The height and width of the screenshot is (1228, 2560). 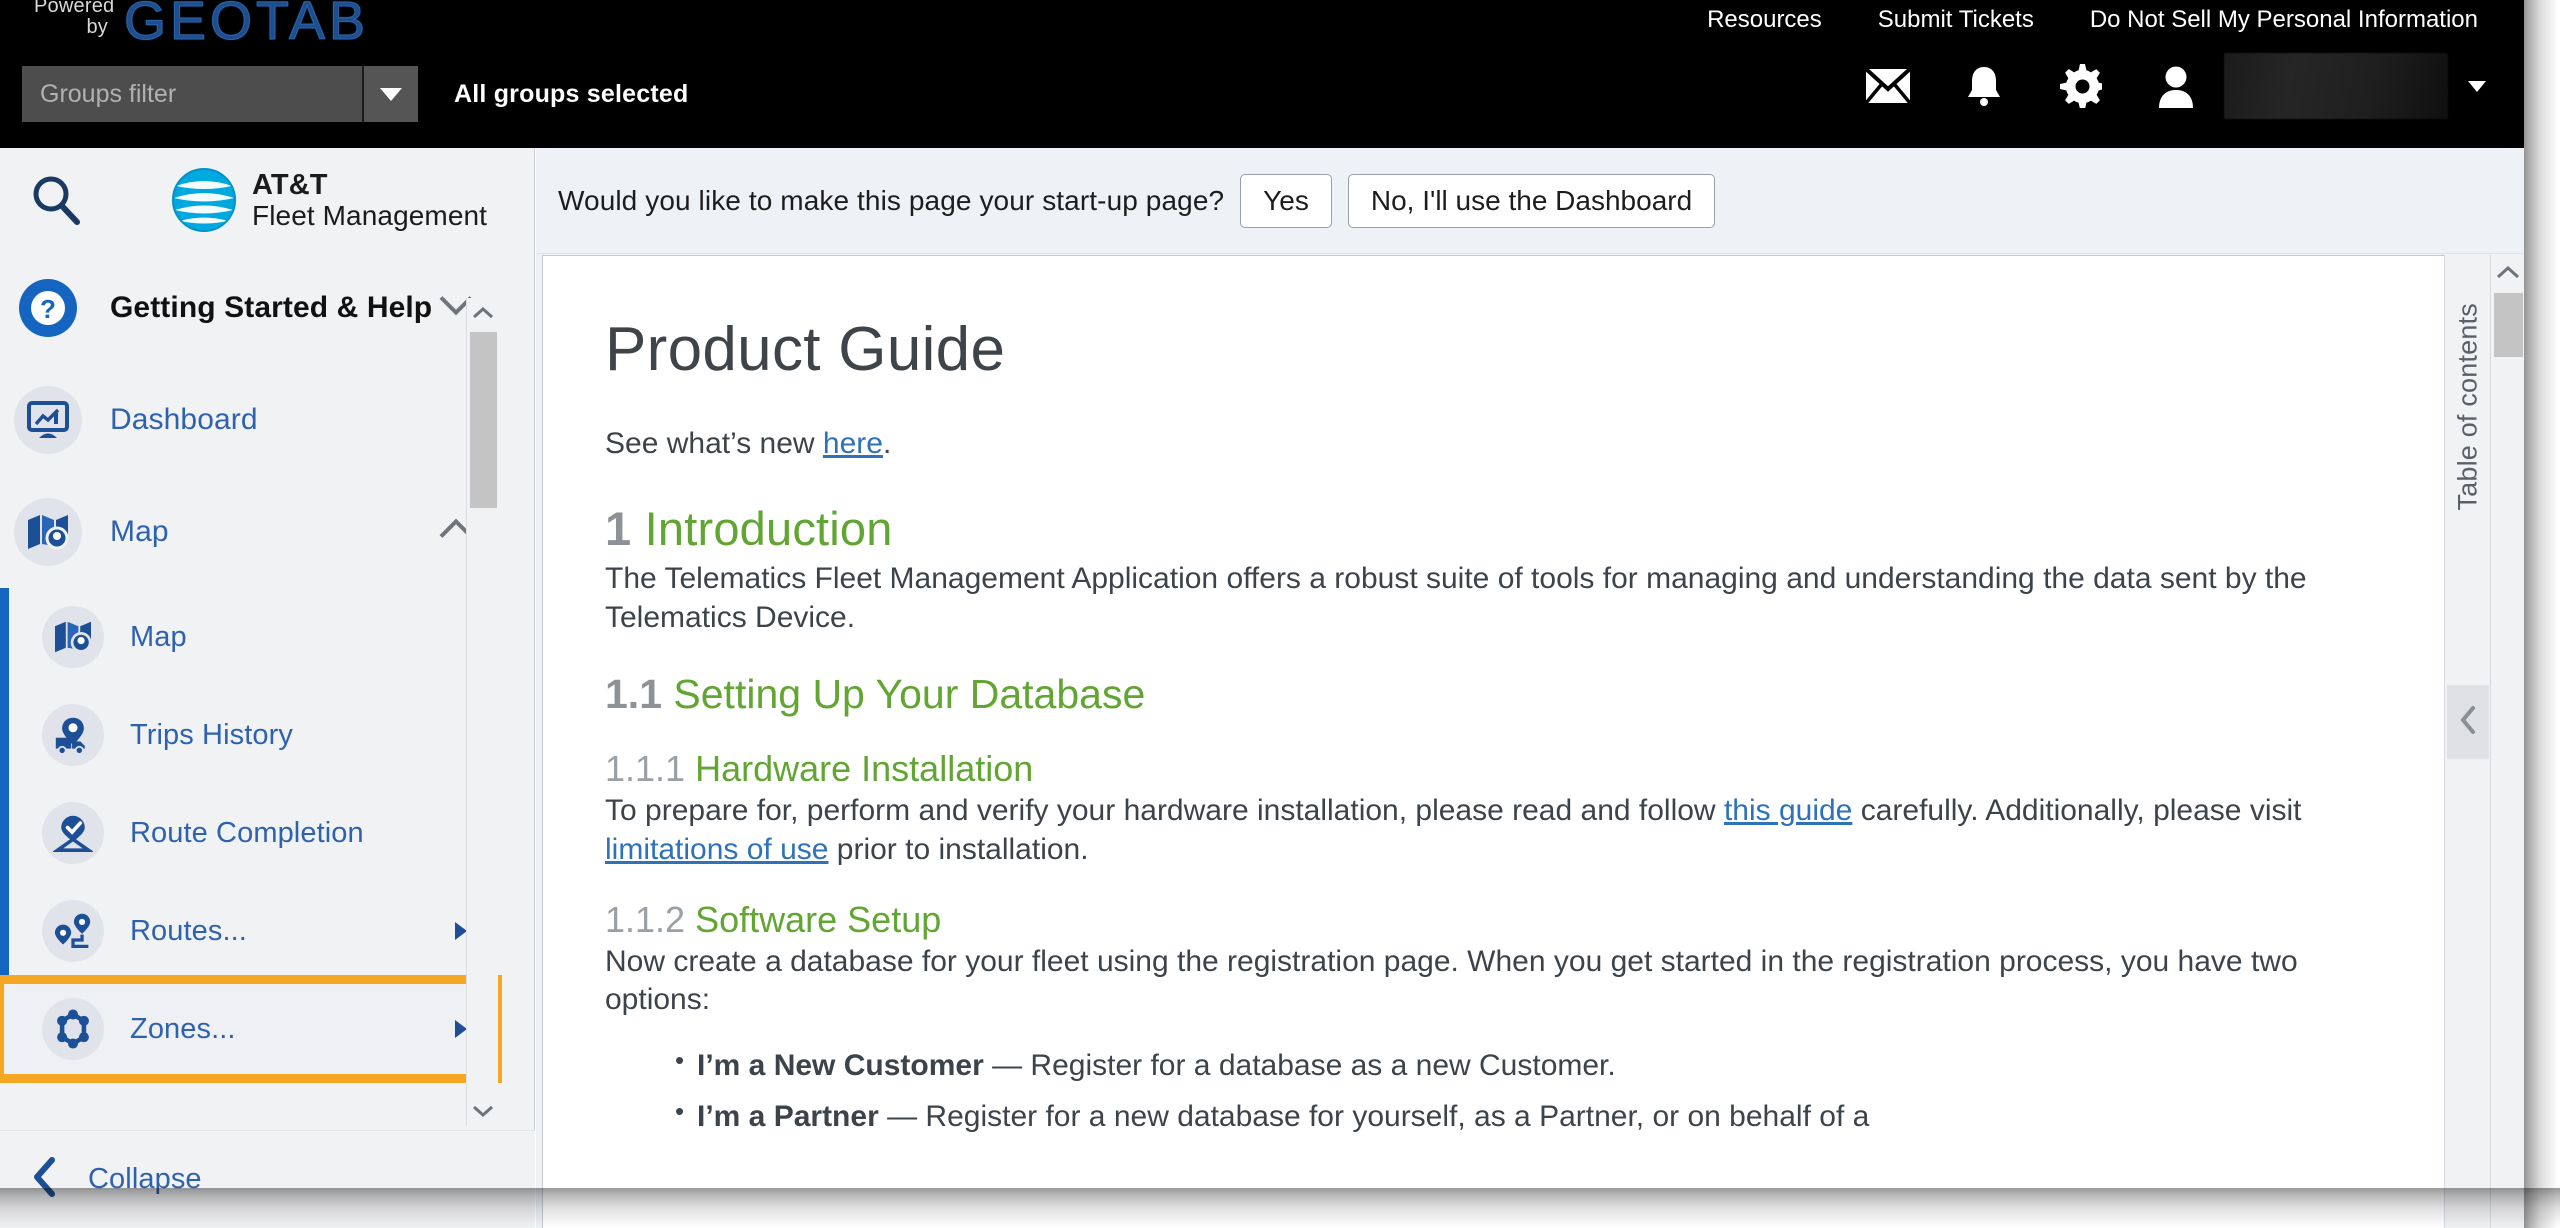 I want to click on sidebar-item-label: Trips History, so click(x=211, y=734).